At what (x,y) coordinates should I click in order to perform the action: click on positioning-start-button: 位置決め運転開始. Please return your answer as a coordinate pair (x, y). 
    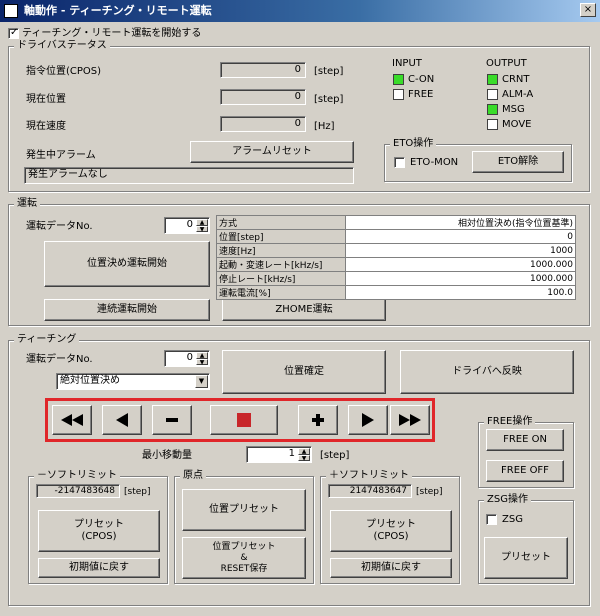
    Looking at the image, I should click on (127, 264).